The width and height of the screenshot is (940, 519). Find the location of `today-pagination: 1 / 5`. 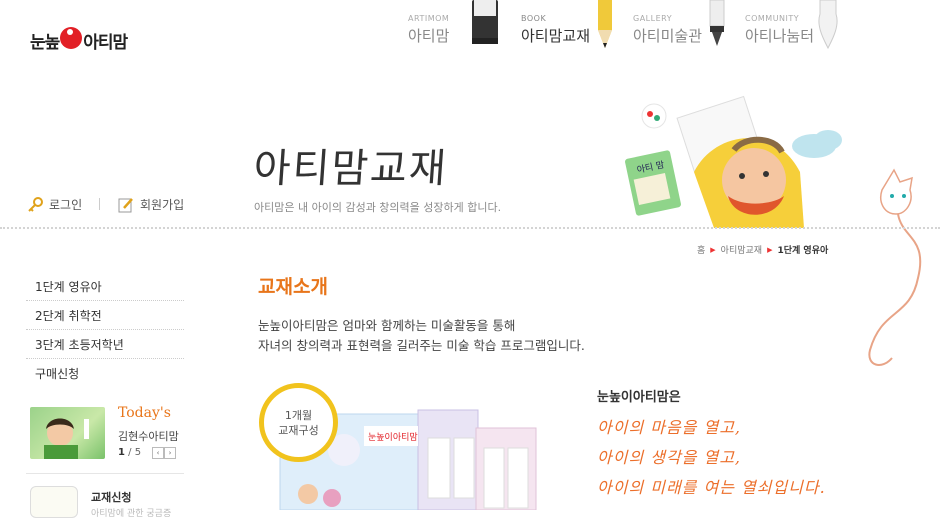

today-pagination: 1 / 5 is located at coordinates (129, 452).